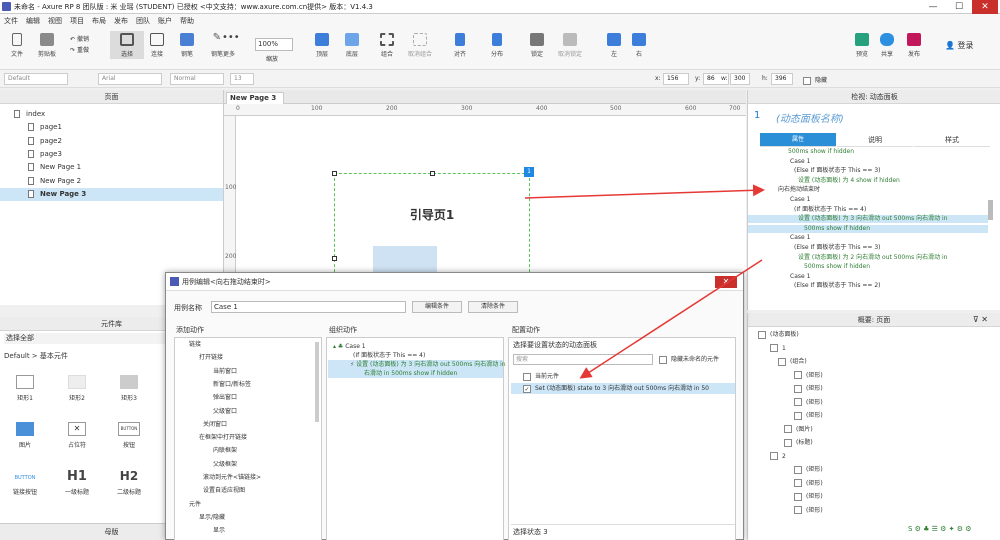  I want to click on arrow-to-config, so click(671, 319).